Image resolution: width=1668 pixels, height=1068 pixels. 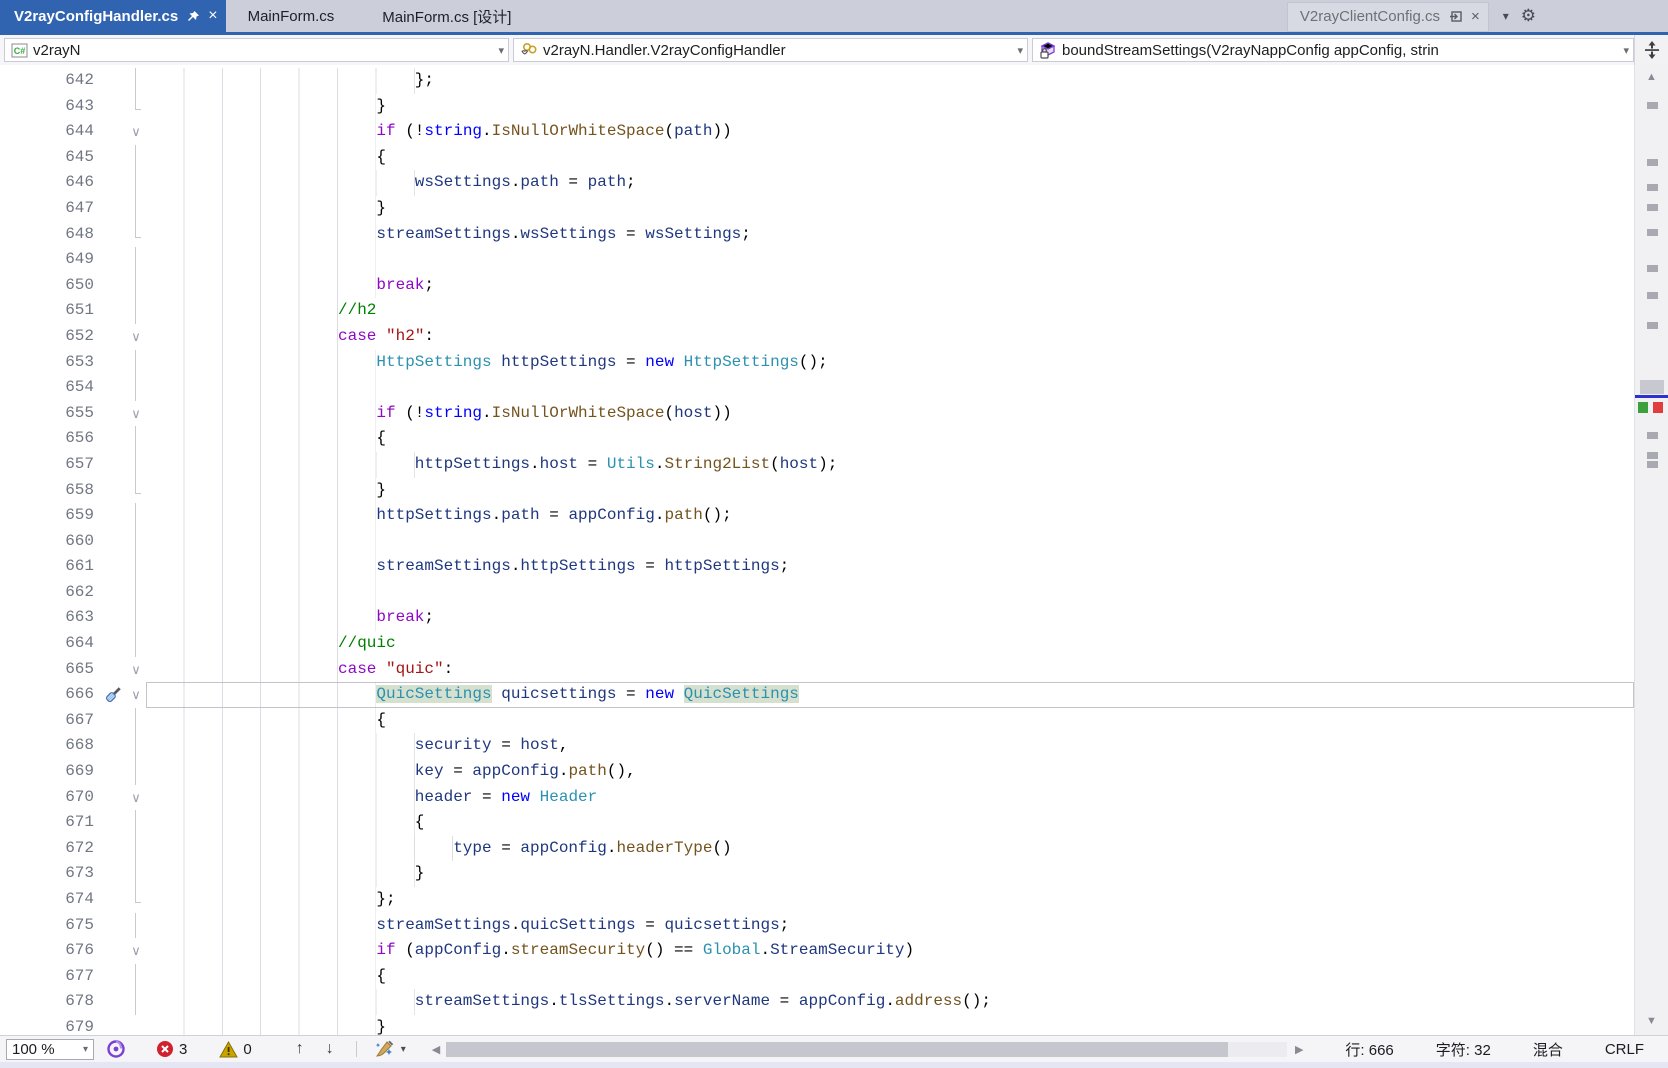 I want to click on warning-icon, so click(x=229, y=1049).